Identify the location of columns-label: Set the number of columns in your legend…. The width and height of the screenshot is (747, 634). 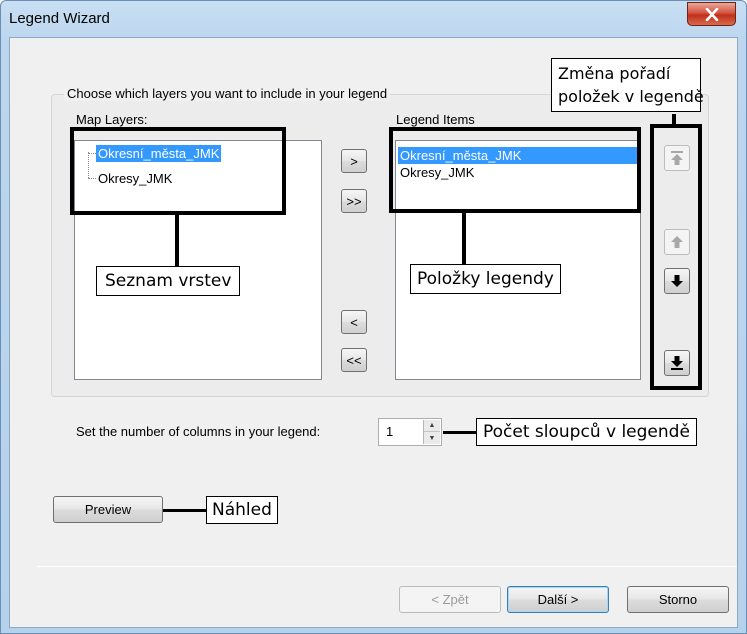
(198, 431).